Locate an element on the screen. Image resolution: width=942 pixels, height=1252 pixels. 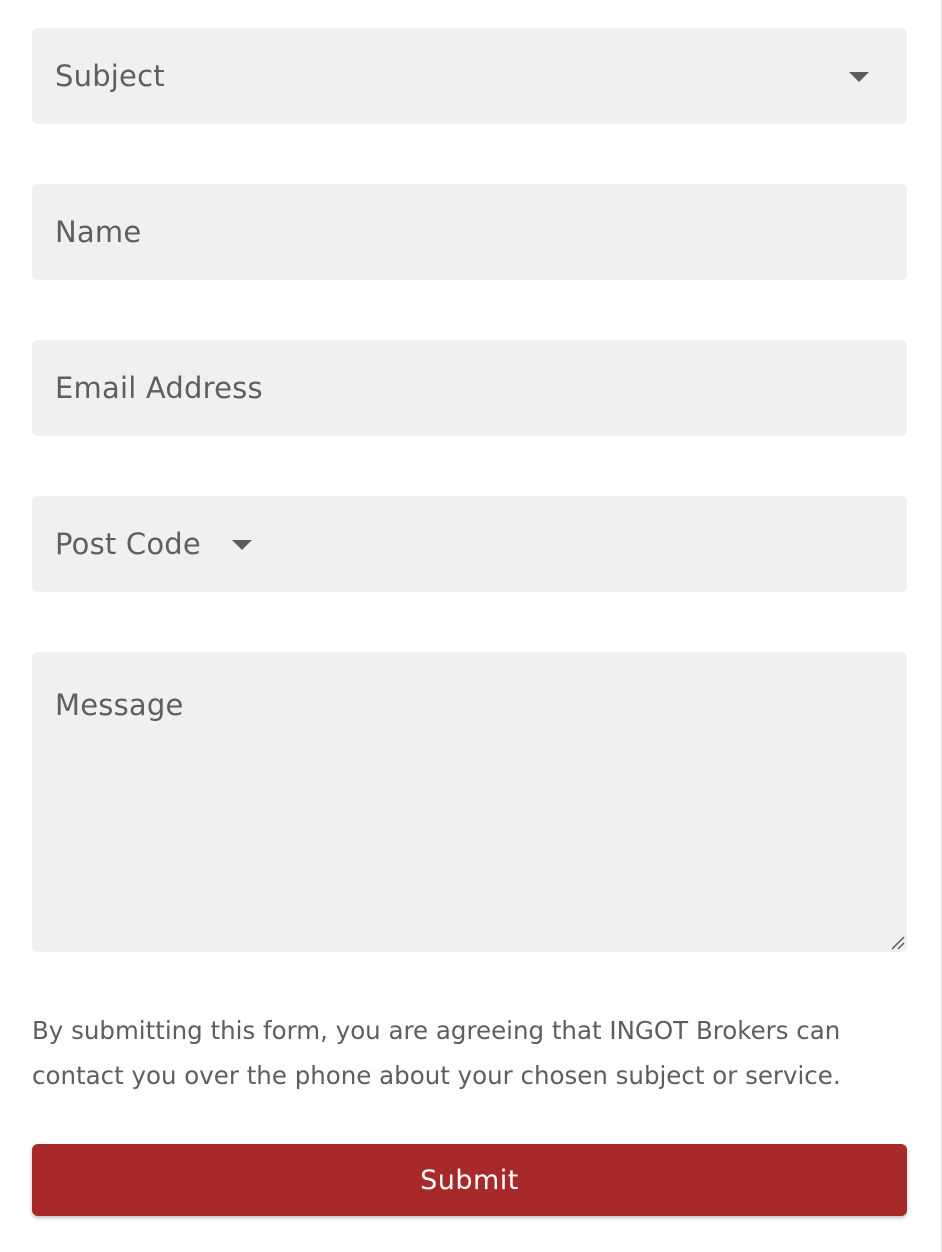
email-input: Email Address is located at coordinates (469, 388).